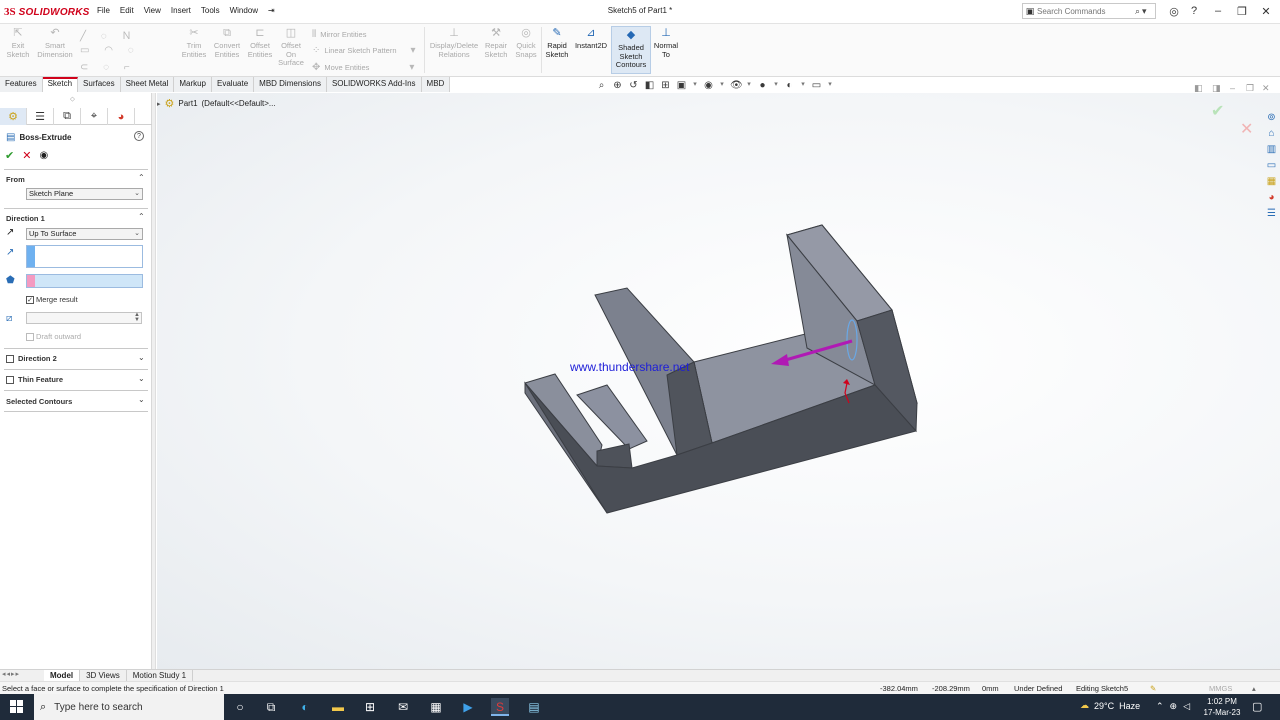 Image resolution: width=1280 pixels, height=720 pixels. Describe the element at coordinates (25, 218) in the screenshot. I see `direction1-group-title: Direction 1` at that location.